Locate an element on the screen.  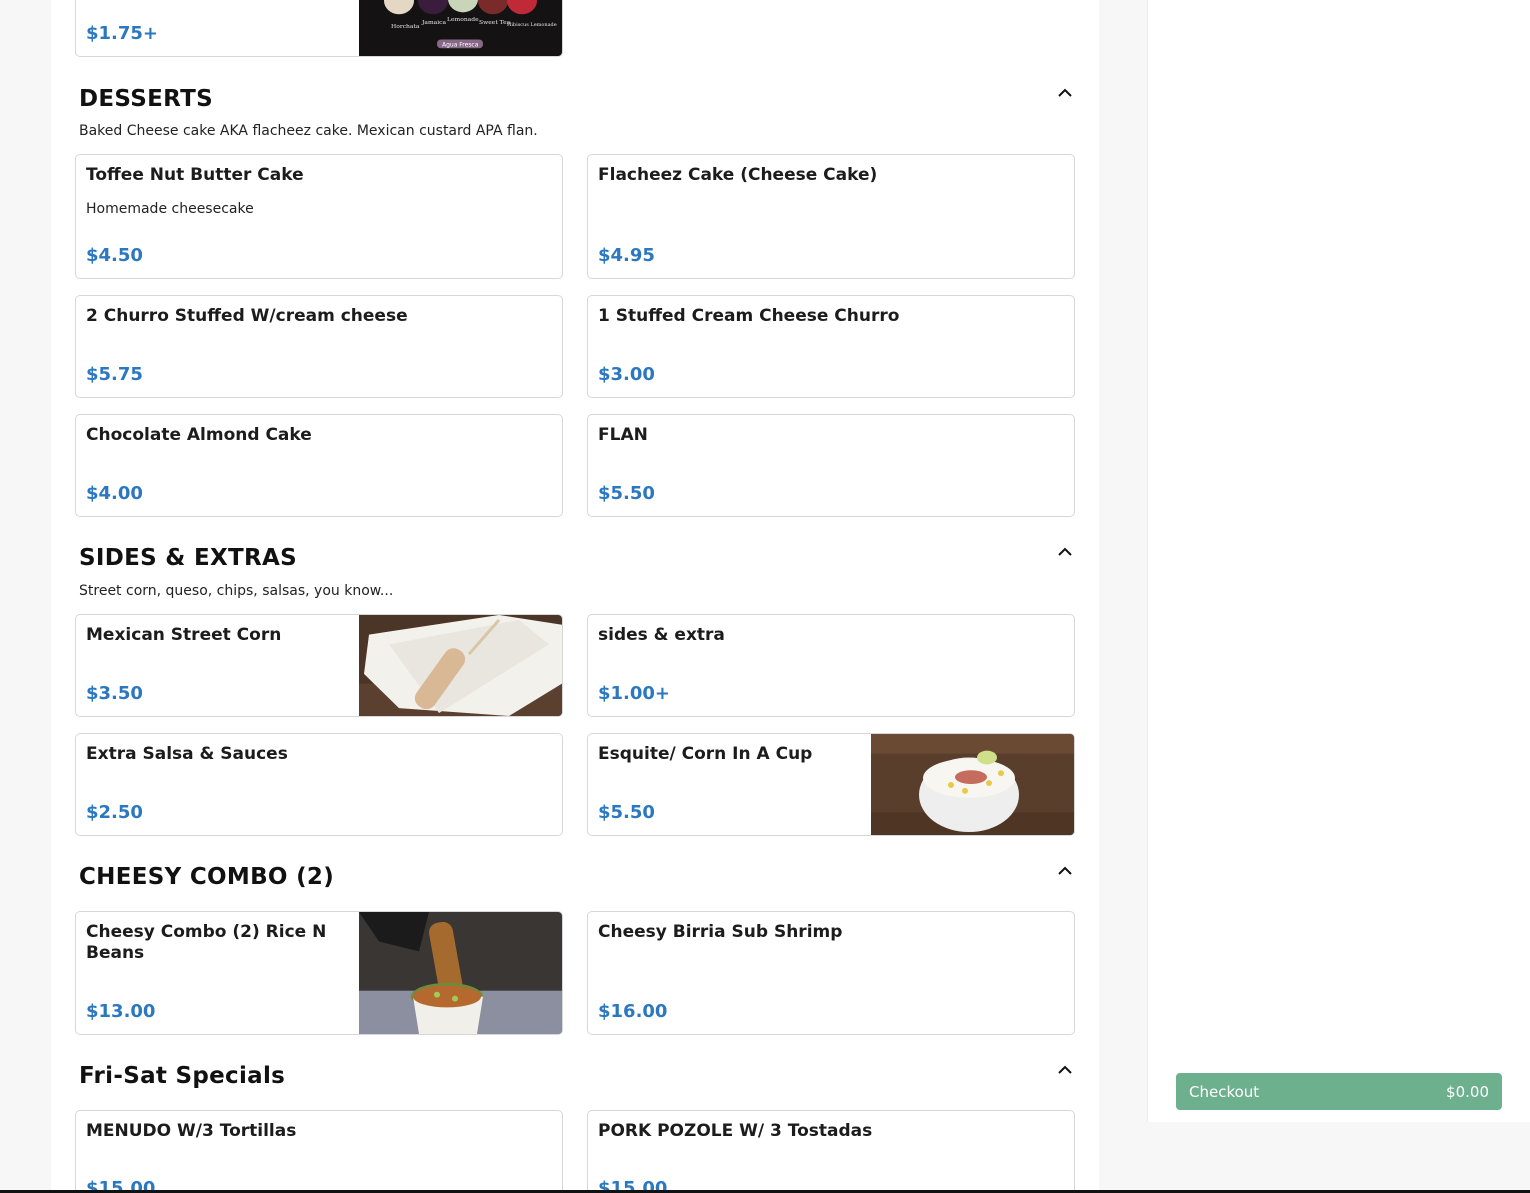
item-name: Cheesy Combo (2) Rice N Beans is located at coordinates (206, 942).